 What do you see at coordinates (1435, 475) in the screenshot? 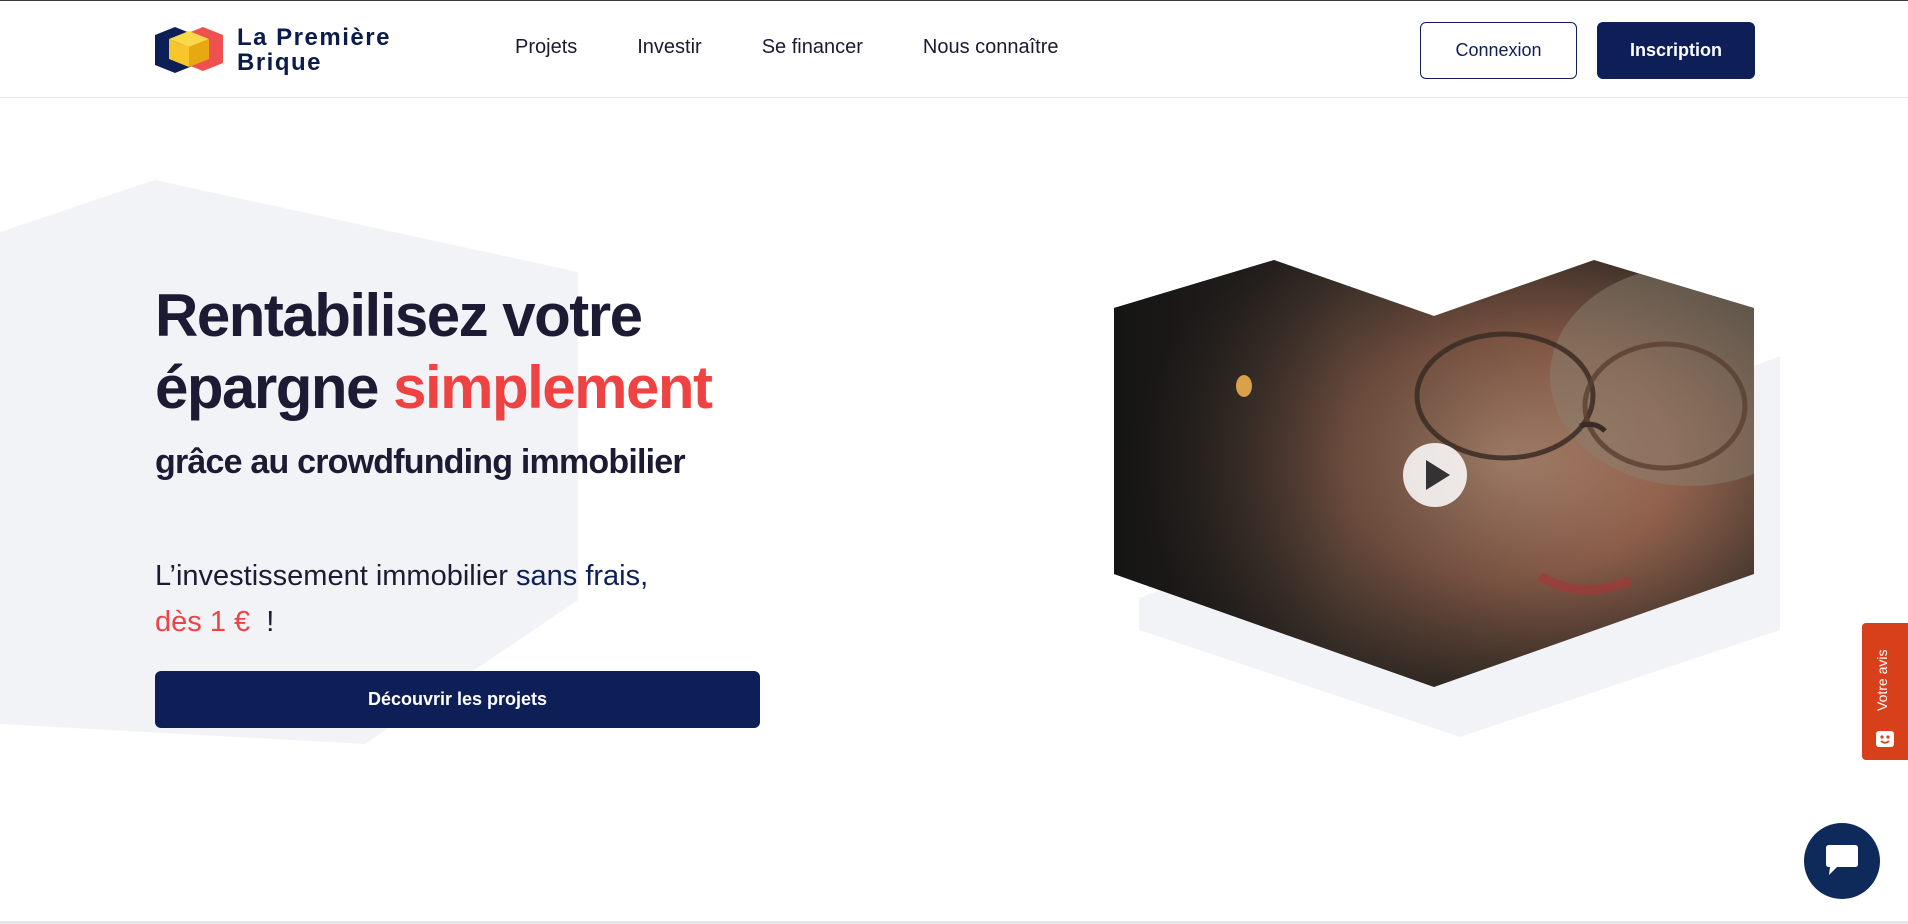
I see `video-play-button` at bounding box center [1435, 475].